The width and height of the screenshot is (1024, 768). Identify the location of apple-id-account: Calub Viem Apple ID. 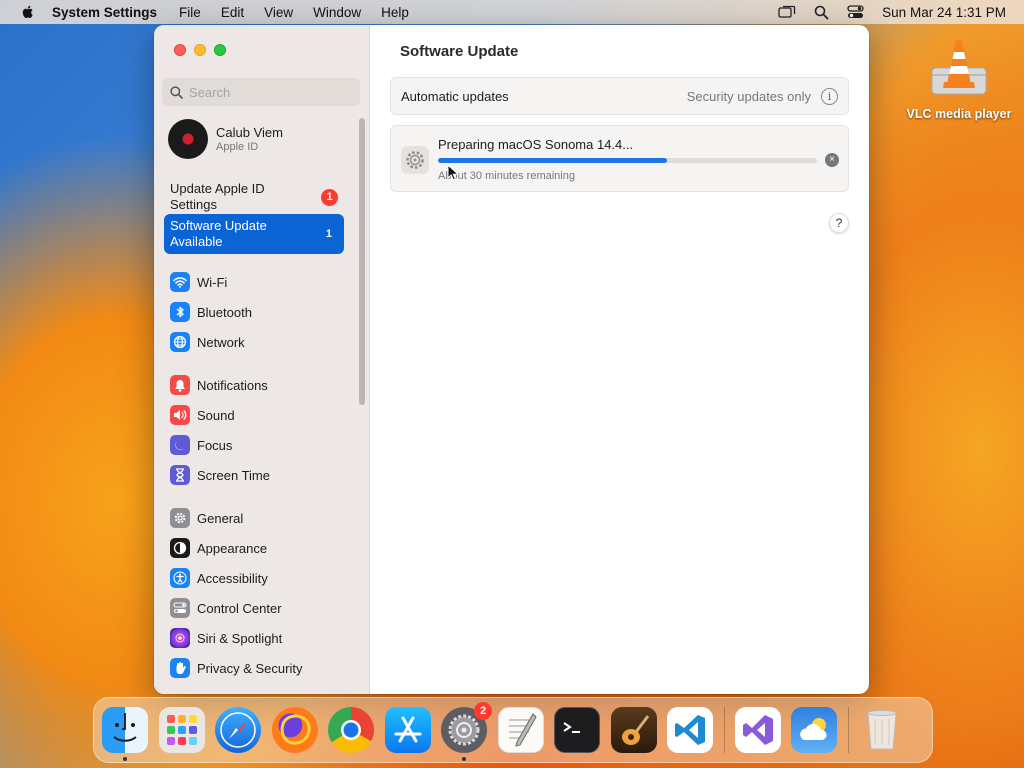
(225, 139).